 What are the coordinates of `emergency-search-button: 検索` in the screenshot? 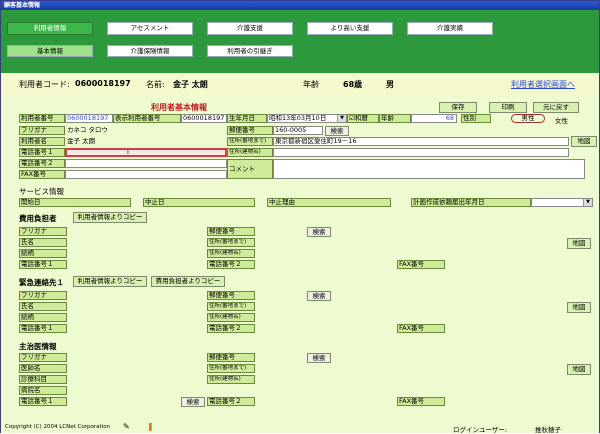 It's located at (319, 296).